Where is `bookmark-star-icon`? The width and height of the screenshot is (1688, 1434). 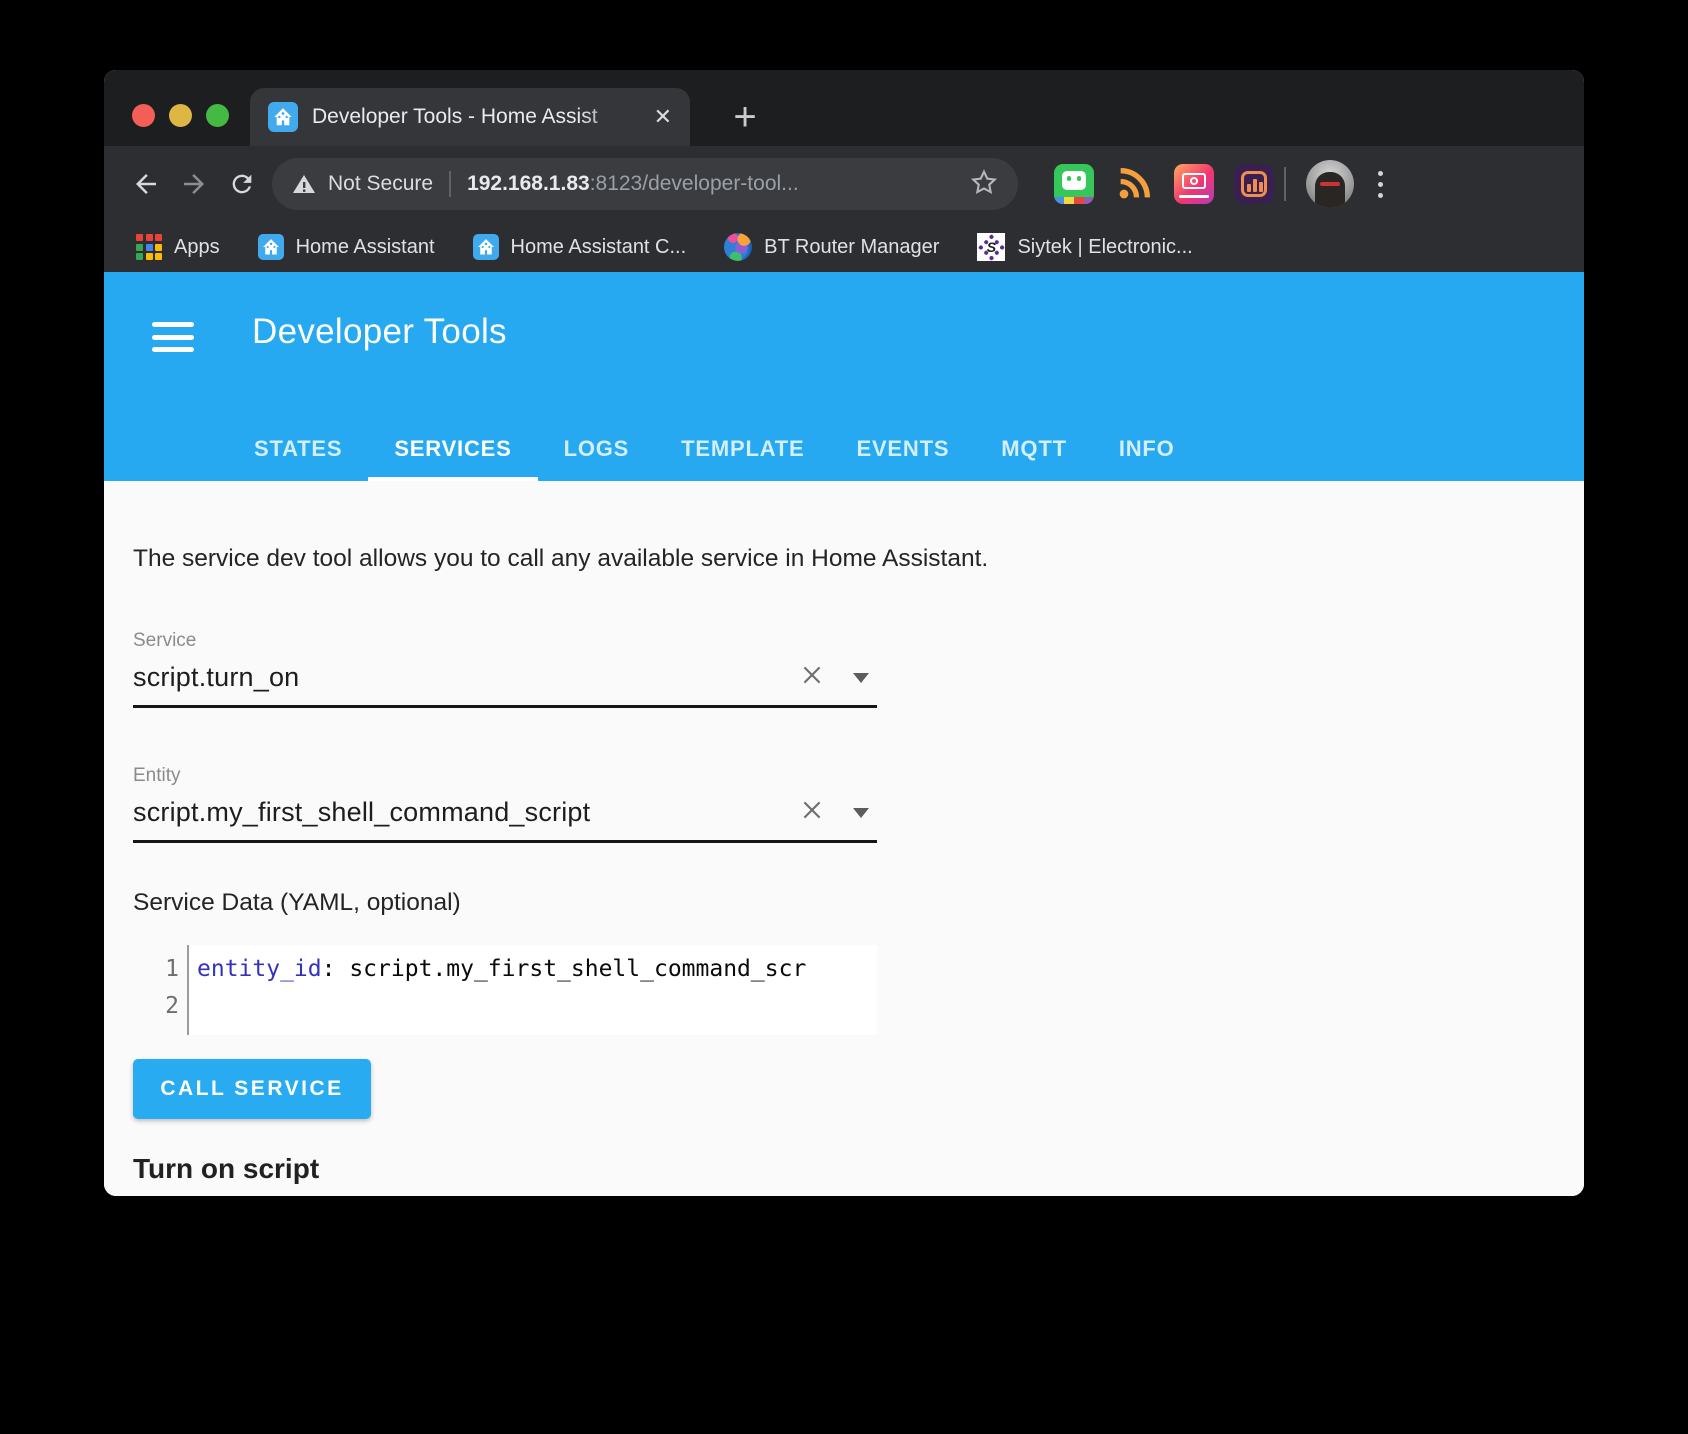 bookmark-star-icon is located at coordinates (984, 184).